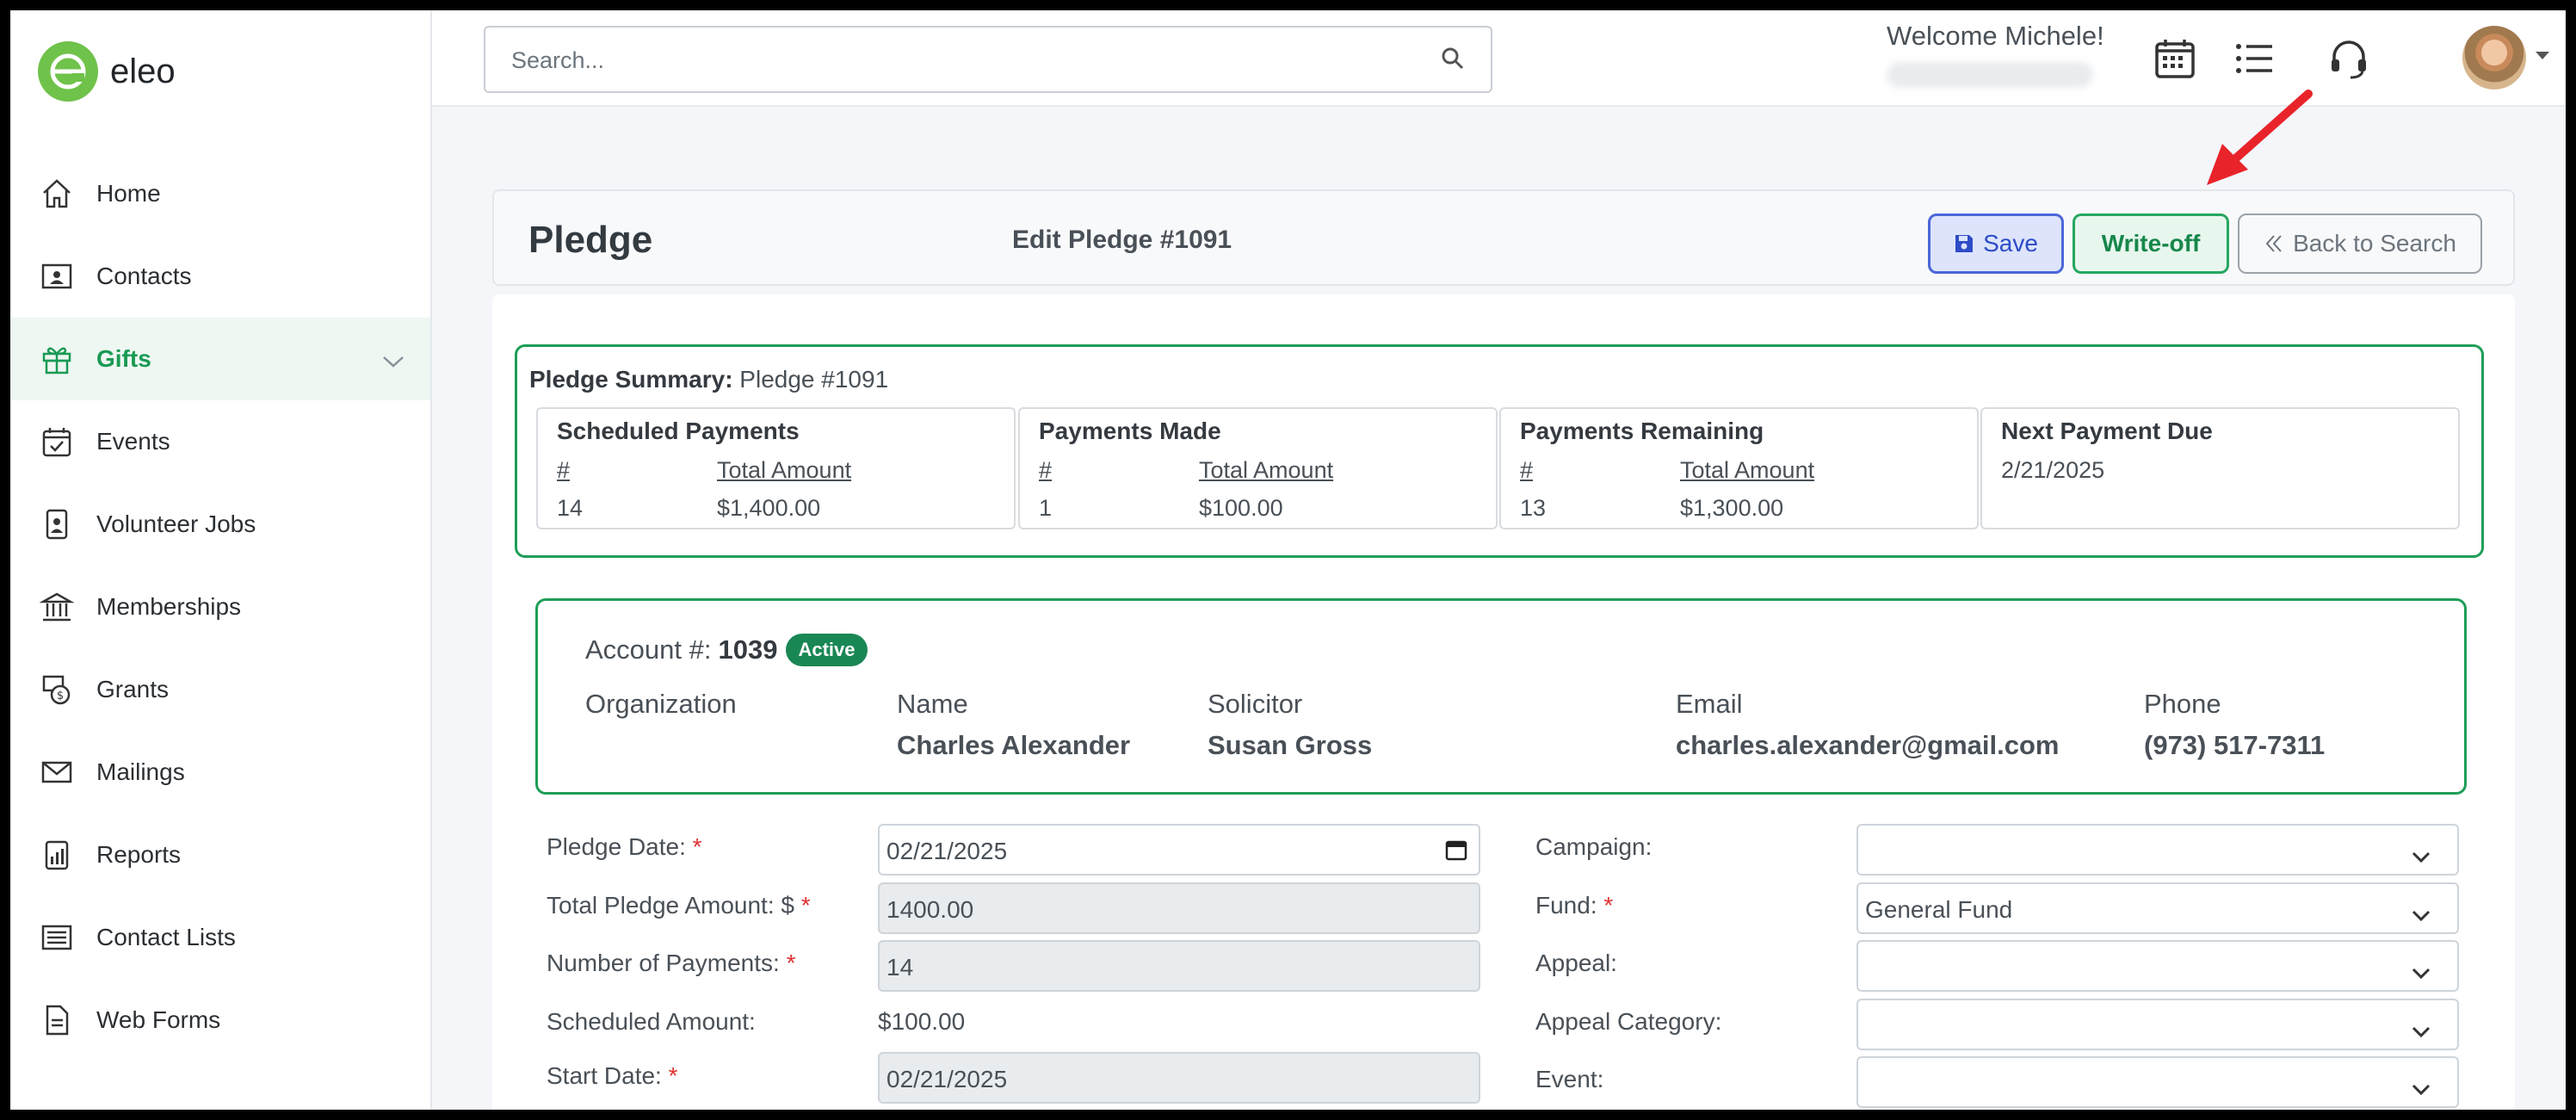  Describe the element at coordinates (2157, 1024) in the screenshot. I see `appeal-category-select` at that location.